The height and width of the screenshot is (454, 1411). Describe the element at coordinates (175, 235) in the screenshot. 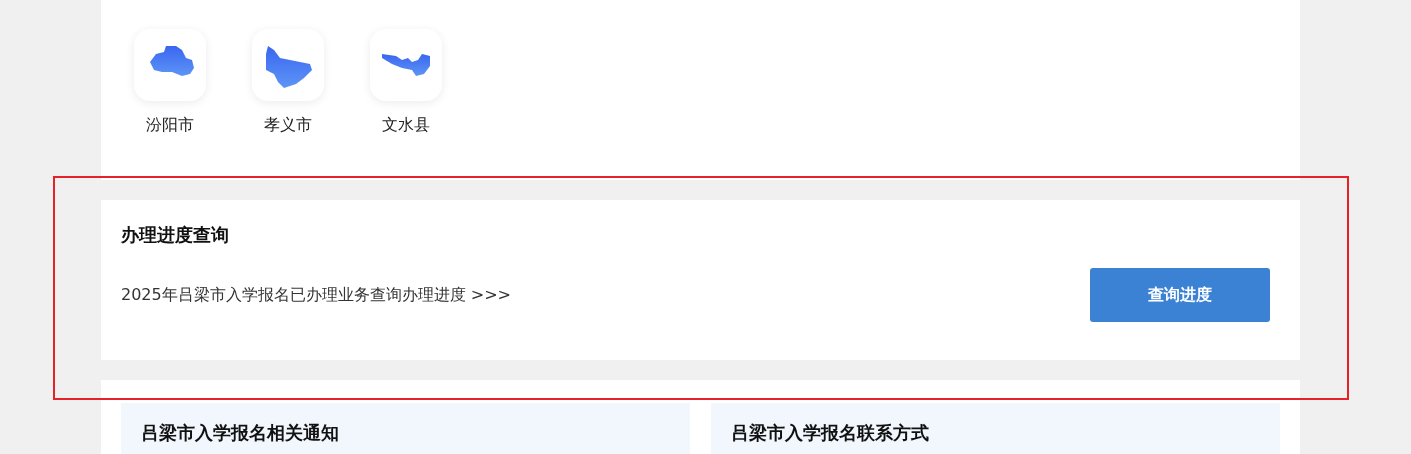

I see `section-title: 办理进度查询` at that location.